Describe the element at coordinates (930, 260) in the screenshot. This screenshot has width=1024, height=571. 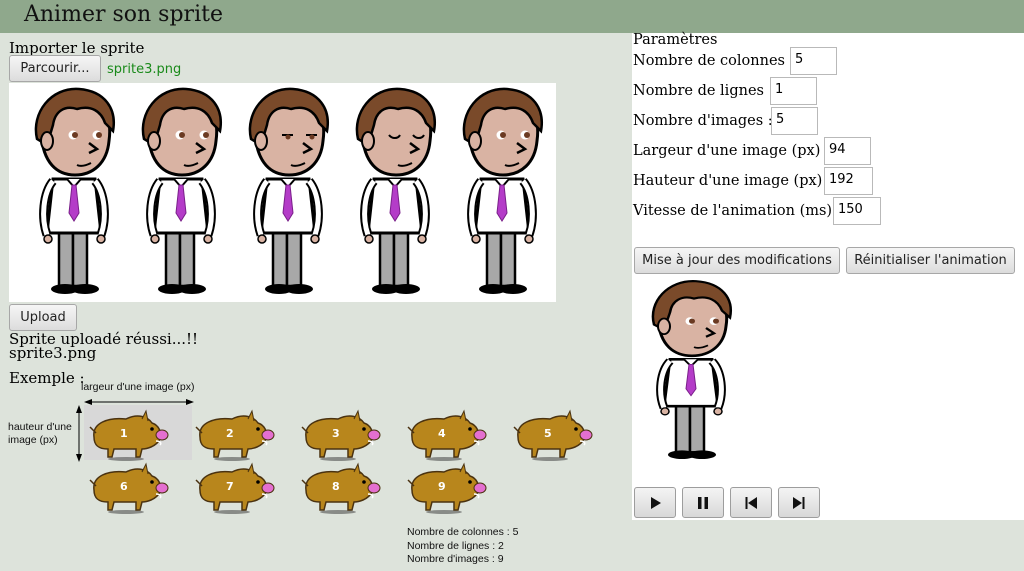
I see `reset-animation-button: Réinitialiser l'animation` at that location.